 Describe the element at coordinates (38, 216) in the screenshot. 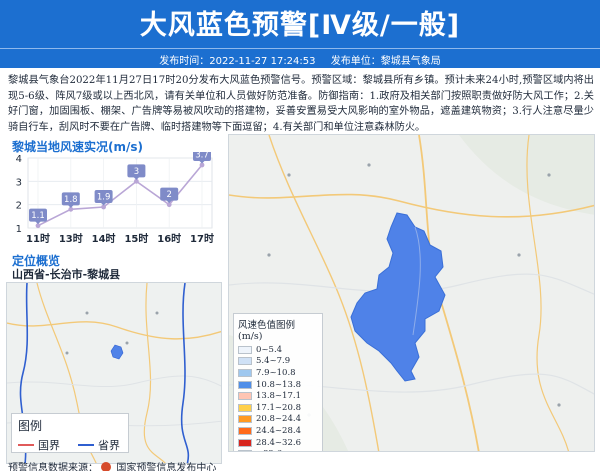

I see `data-label: 1.1` at that location.